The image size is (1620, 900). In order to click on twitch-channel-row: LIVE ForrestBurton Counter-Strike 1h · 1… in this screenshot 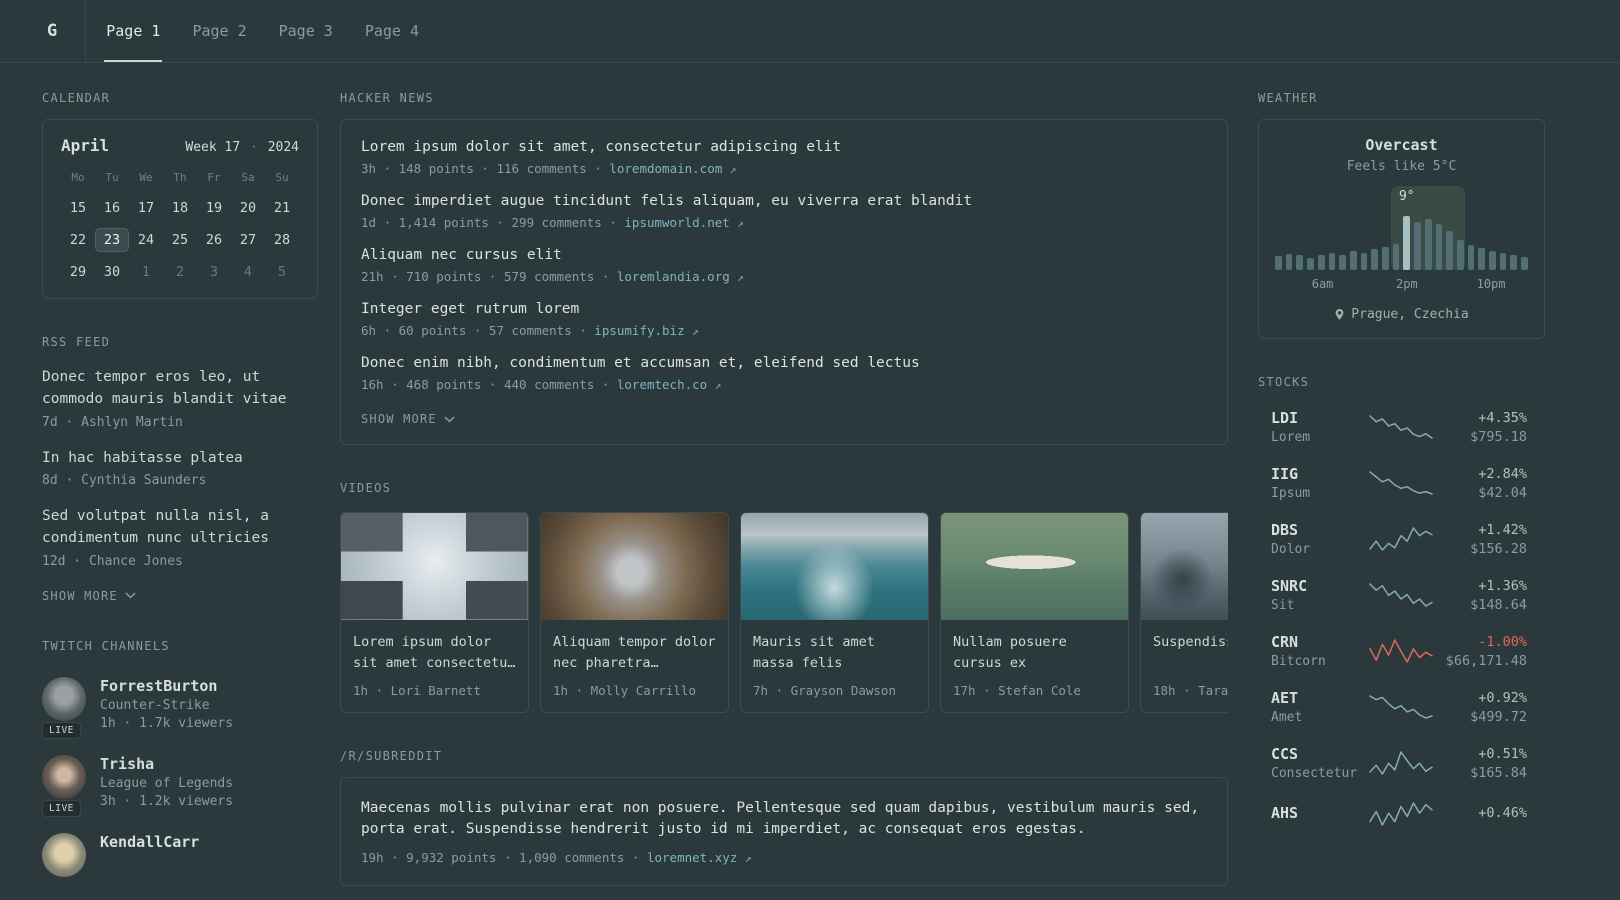, I will do `click(180, 707)`.